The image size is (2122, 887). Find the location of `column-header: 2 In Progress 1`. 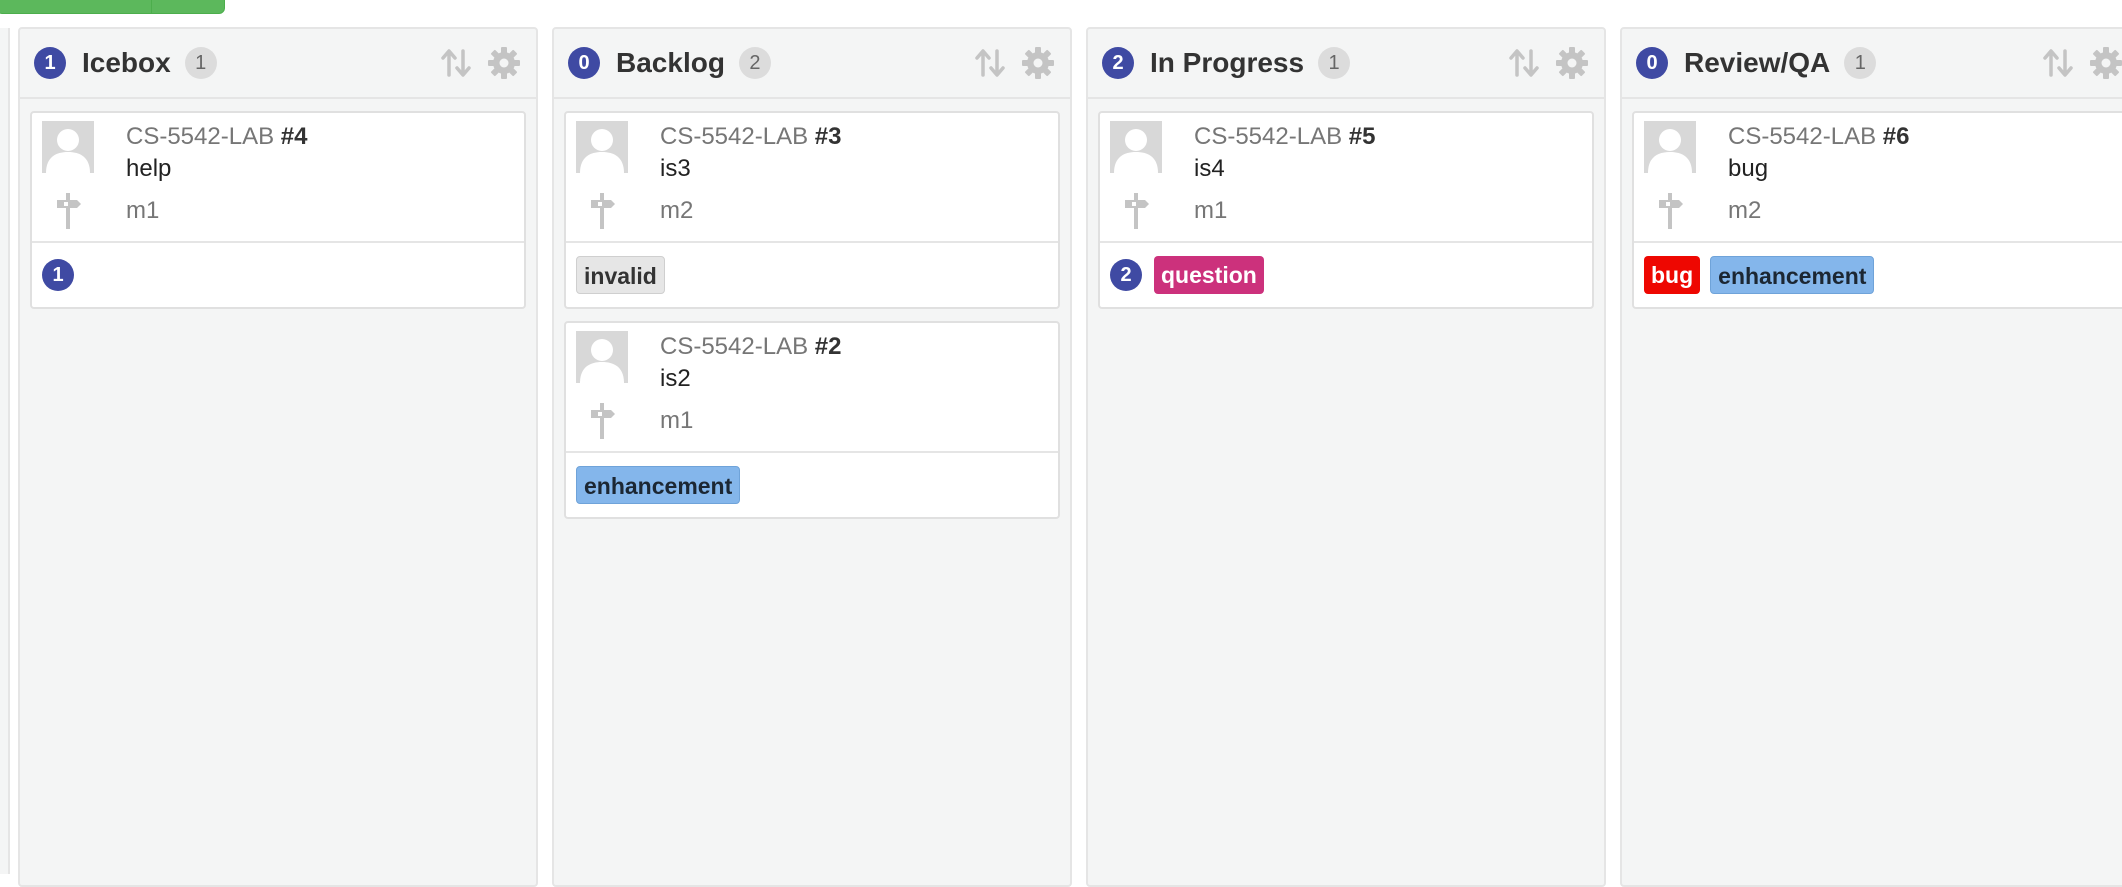

column-header: 2 In Progress 1 is located at coordinates (1346, 64).